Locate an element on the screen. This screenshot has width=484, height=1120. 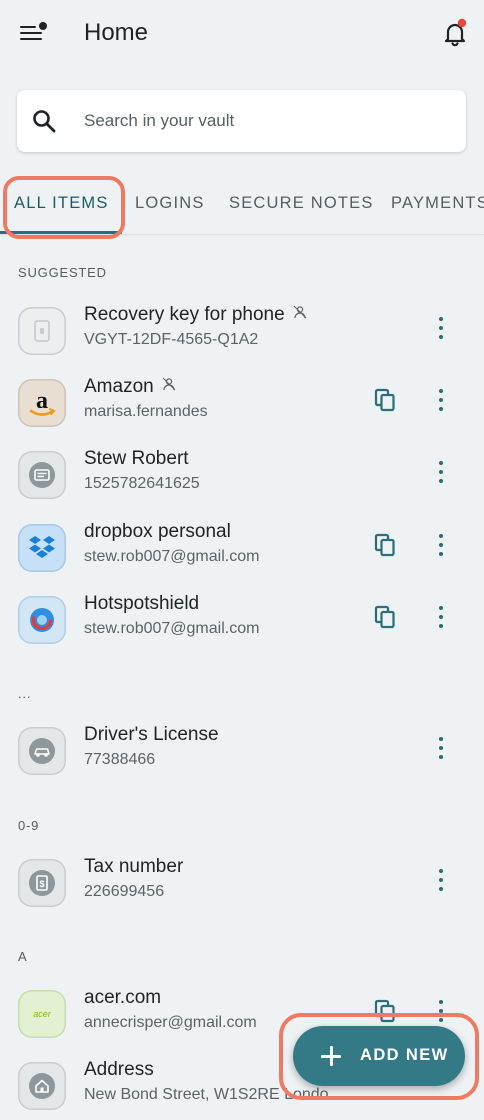
tab-secure-notes: SECURE NOTES is located at coordinates (301, 203).